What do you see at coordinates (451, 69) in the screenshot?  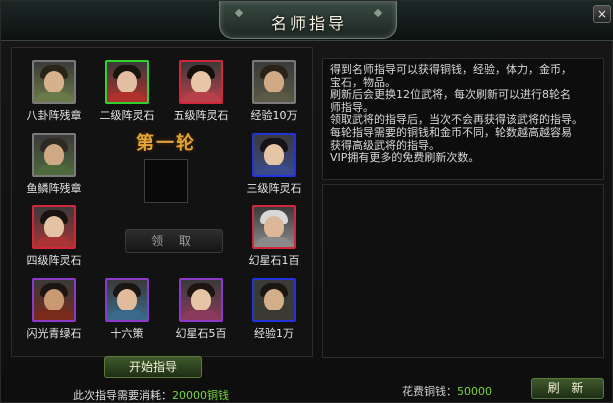 I see `rule-line: 得到名师指导可以获得铜钱，经验，体力，金币，` at bounding box center [451, 69].